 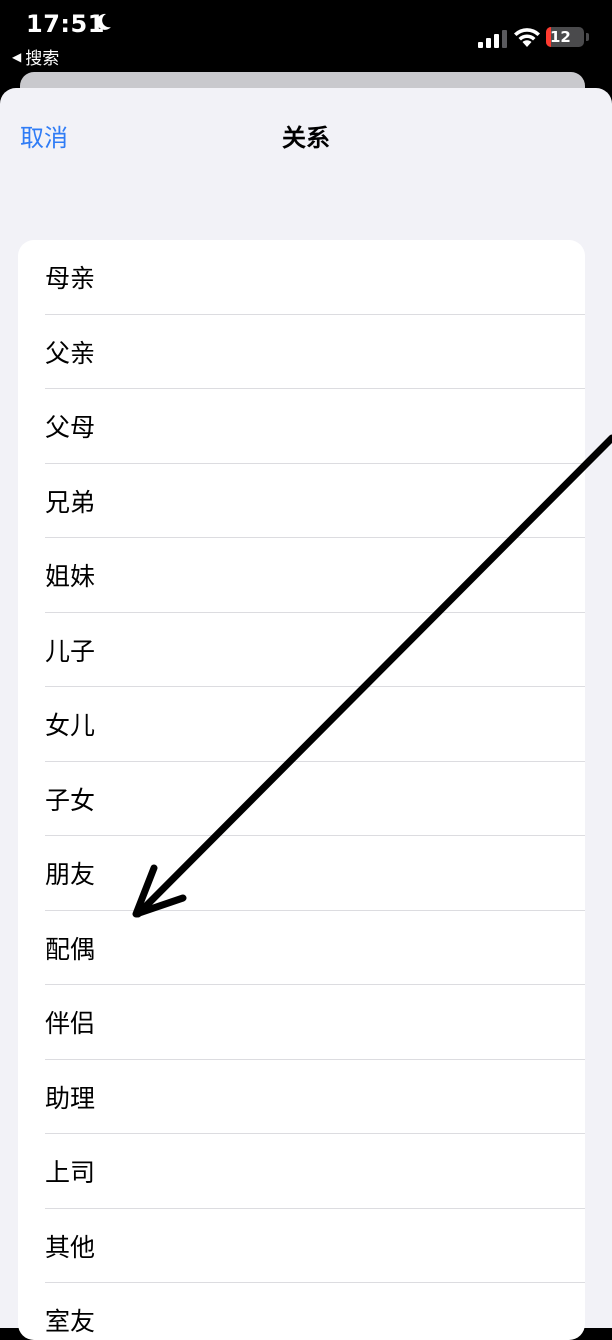 What do you see at coordinates (301, 1171) in the screenshot?
I see `list-item-manager: 上司` at bounding box center [301, 1171].